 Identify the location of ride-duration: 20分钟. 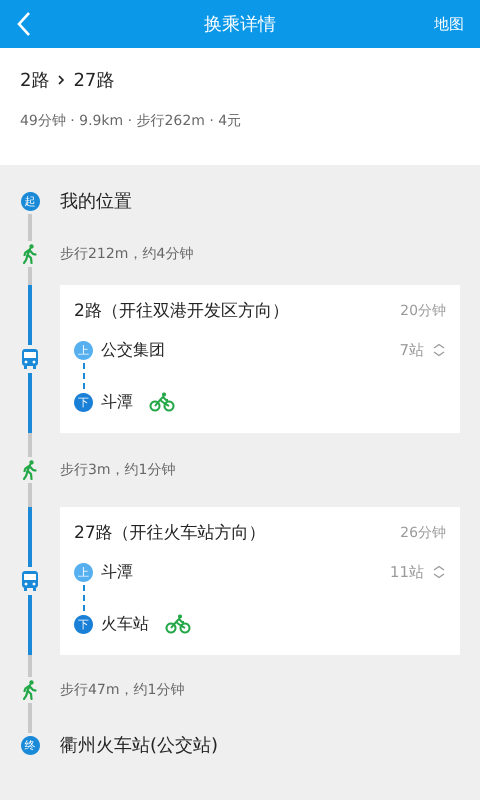
(423, 311).